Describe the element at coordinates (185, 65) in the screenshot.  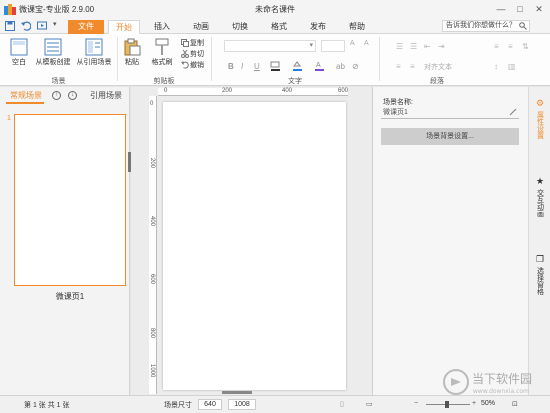
I see `undo-arrow-icon` at that location.